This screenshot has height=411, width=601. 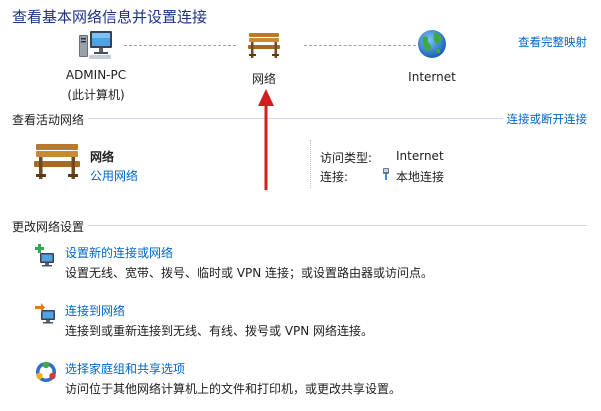 I want to click on access-type-value: Internet, so click(x=420, y=156).